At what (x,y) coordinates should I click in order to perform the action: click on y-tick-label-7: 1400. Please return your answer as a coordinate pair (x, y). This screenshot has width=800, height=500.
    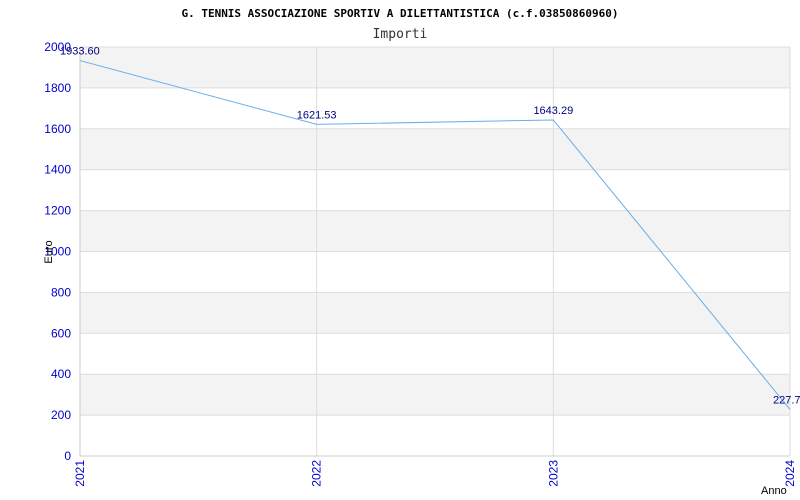
    Looking at the image, I should click on (57, 170).